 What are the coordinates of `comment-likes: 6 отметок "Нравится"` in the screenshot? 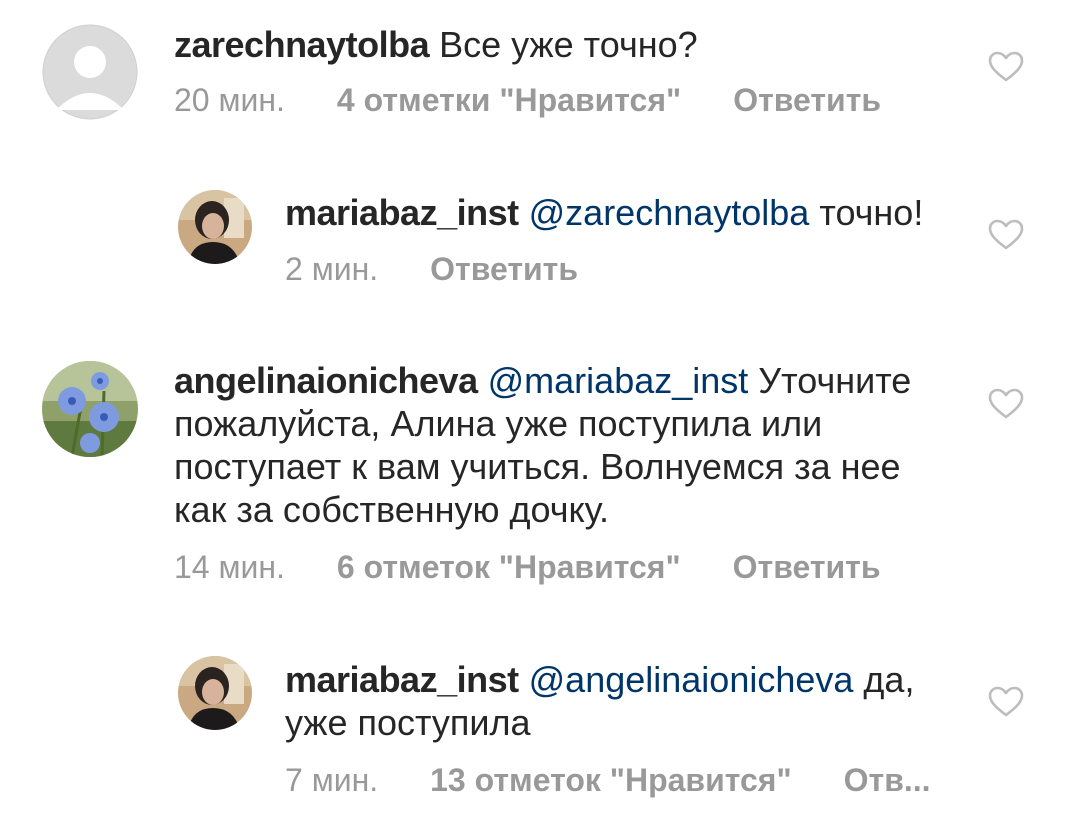 It's located at (509, 567).